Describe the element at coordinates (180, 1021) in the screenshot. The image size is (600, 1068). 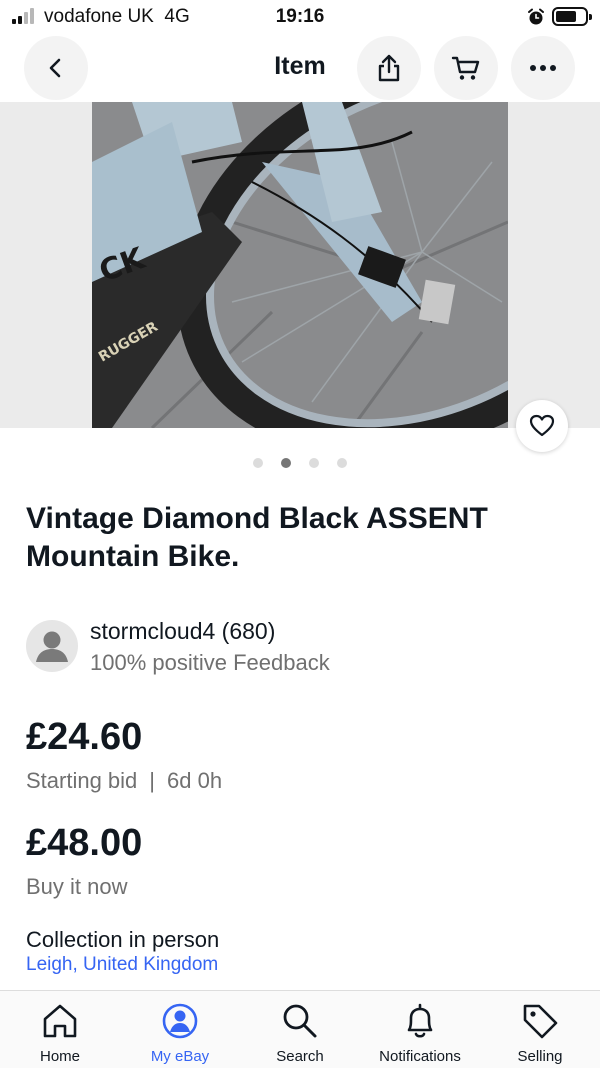
I see `profile-icon` at that location.